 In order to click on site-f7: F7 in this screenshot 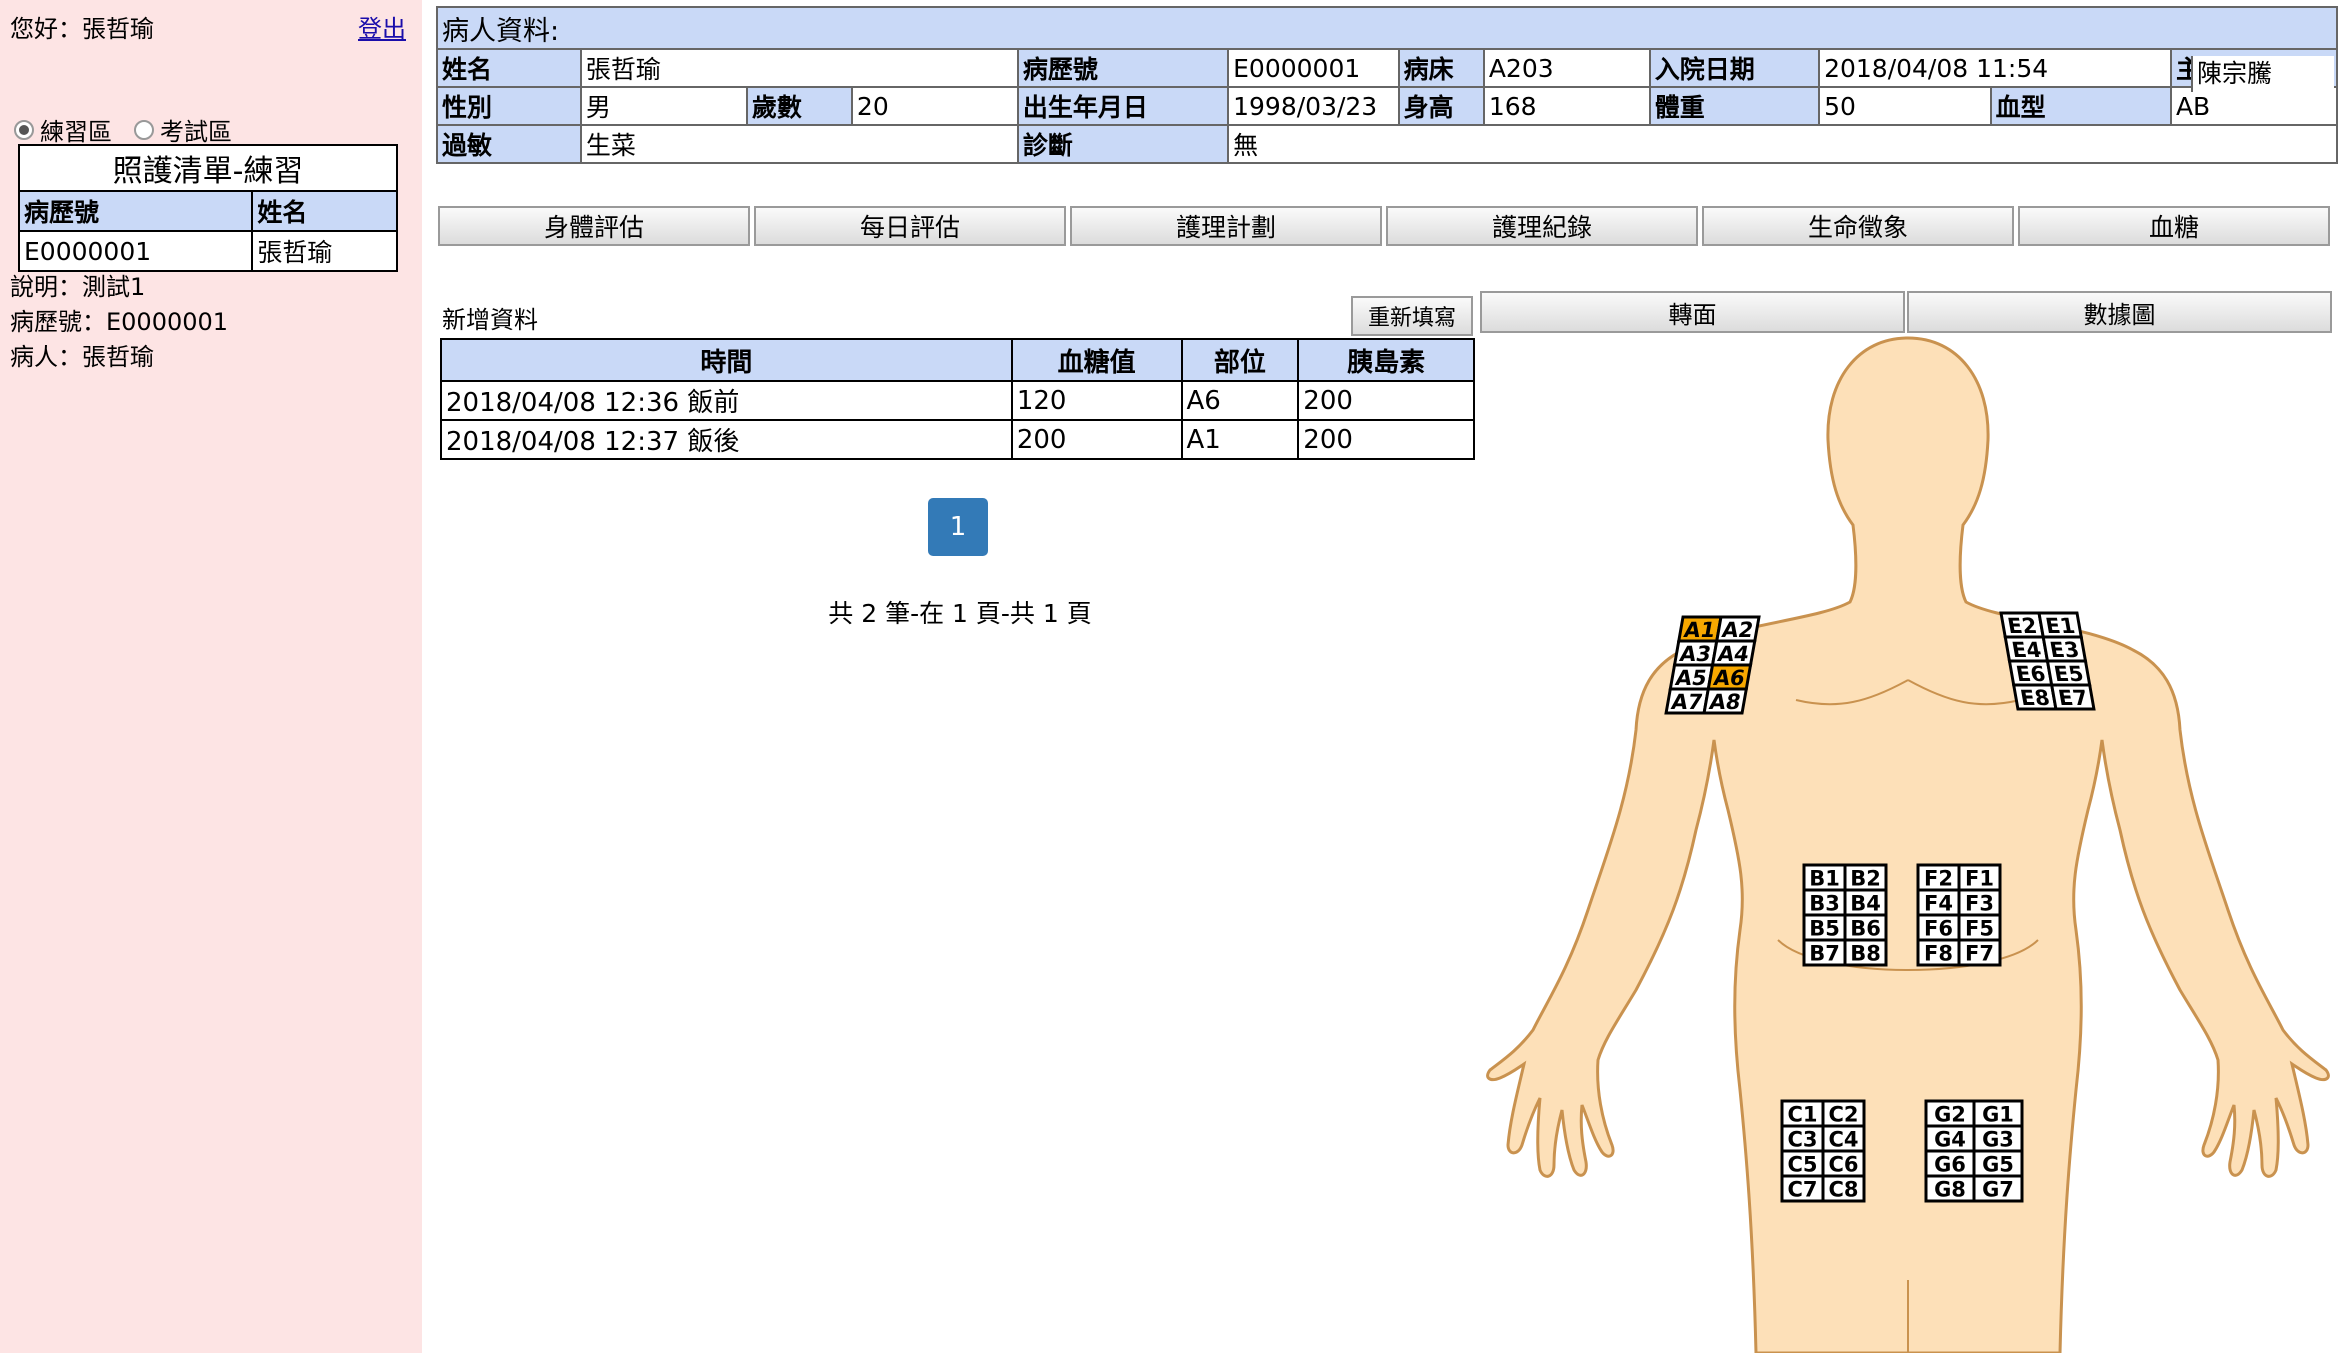, I will do `click(1979, 952)`.